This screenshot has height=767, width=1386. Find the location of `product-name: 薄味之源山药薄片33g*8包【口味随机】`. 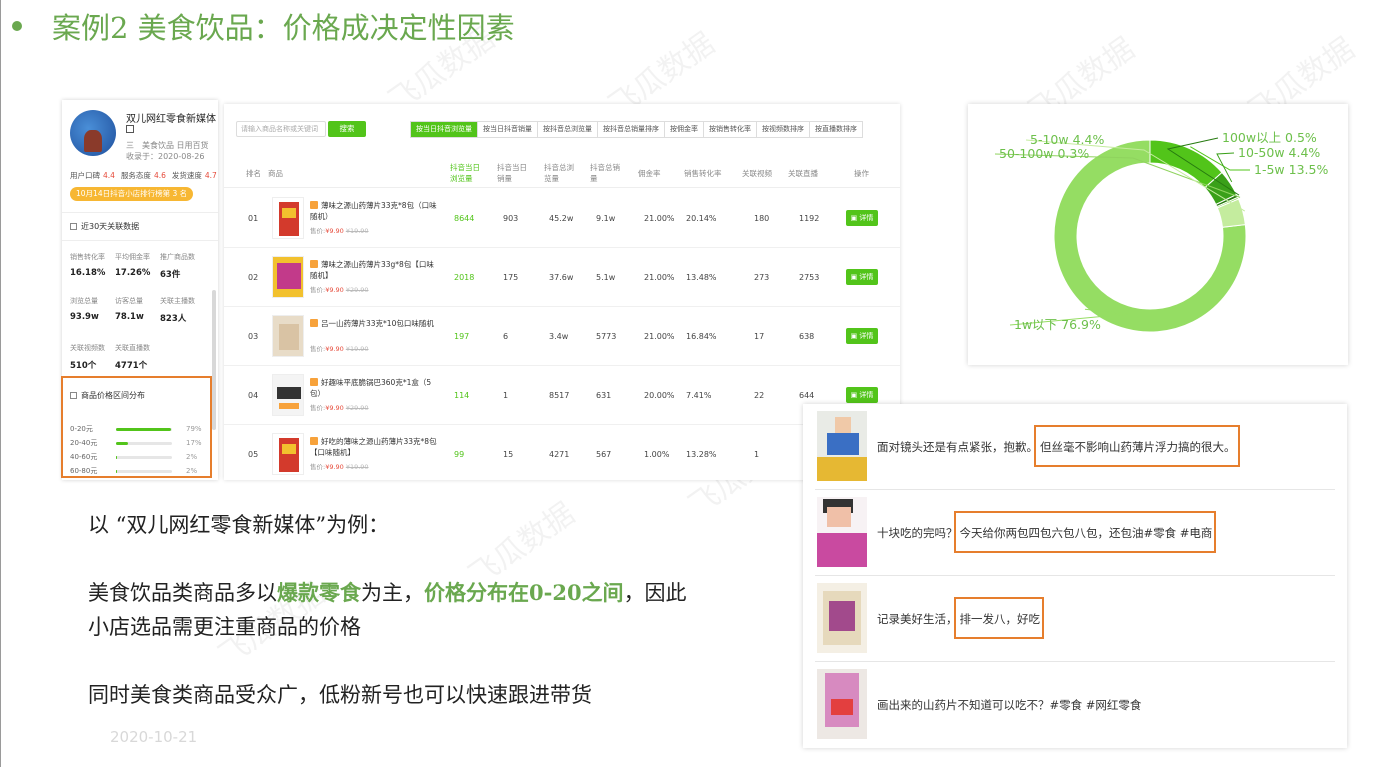

product-name: 薄味之源山药薄片33g*8包【口味随机】 is located at coordinates (375, 270).